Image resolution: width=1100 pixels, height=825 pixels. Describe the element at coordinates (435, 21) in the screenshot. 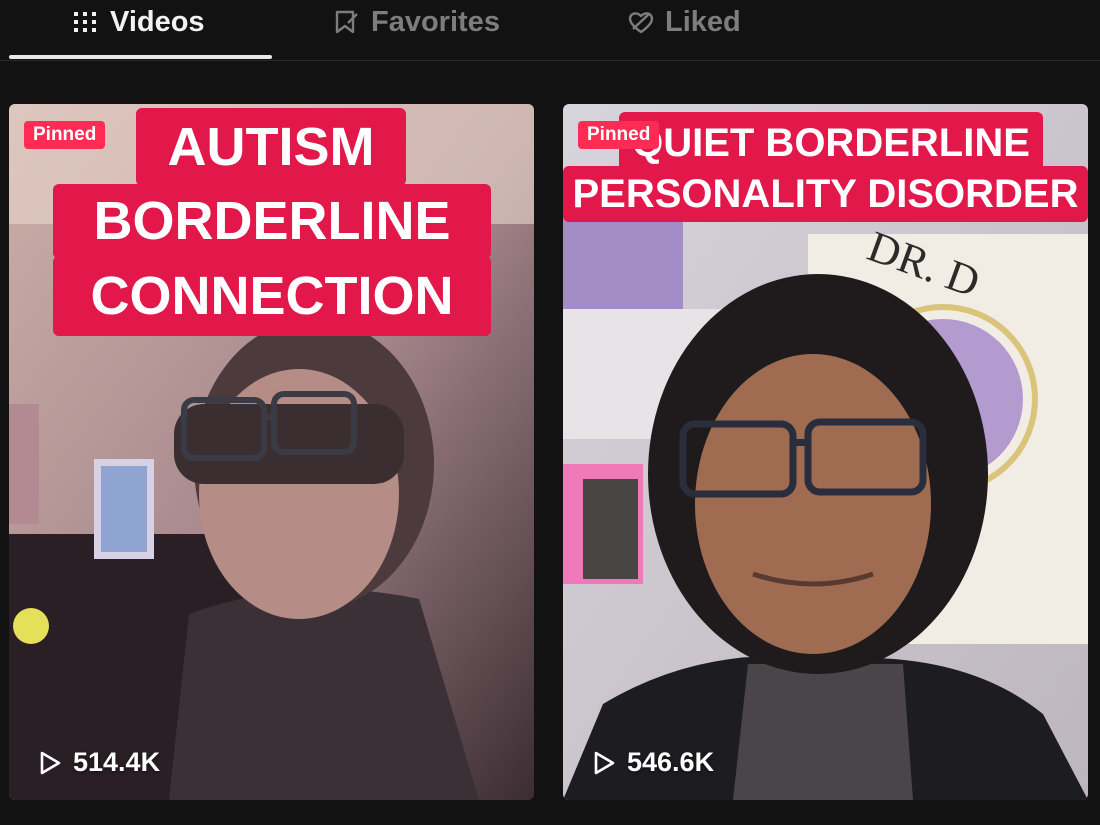

I see `tab-favorites-label: Favorites` at that location.